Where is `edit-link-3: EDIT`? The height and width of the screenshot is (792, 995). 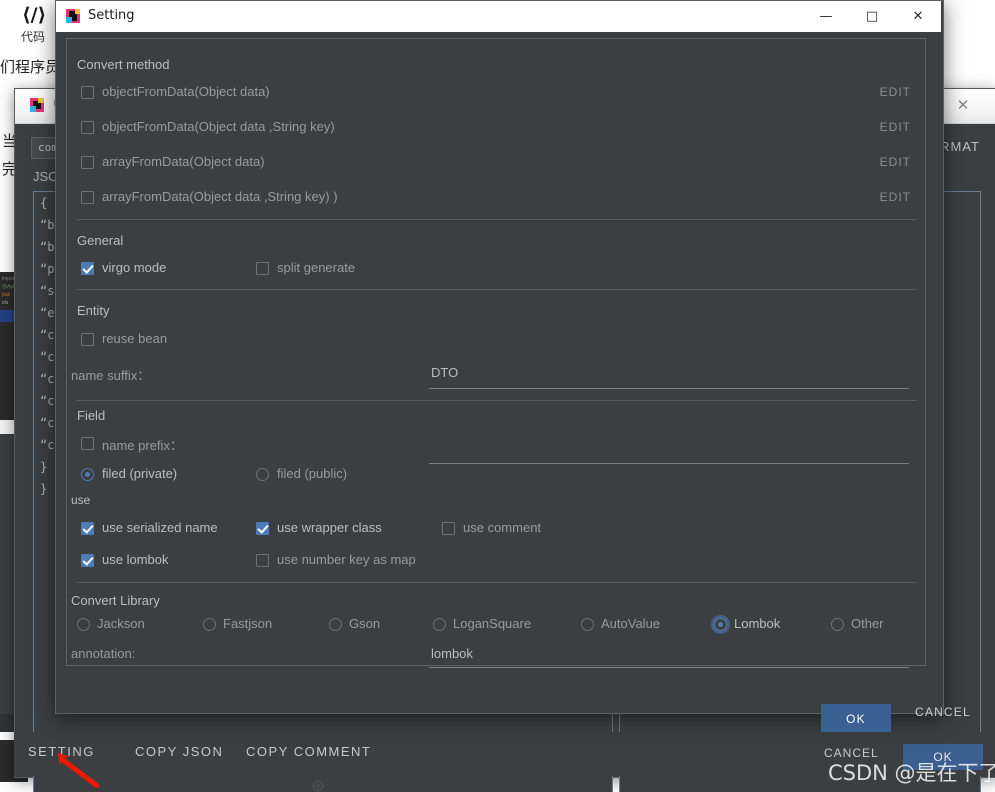
edit-link-3: EDIT is located at coordinates (895, 197).